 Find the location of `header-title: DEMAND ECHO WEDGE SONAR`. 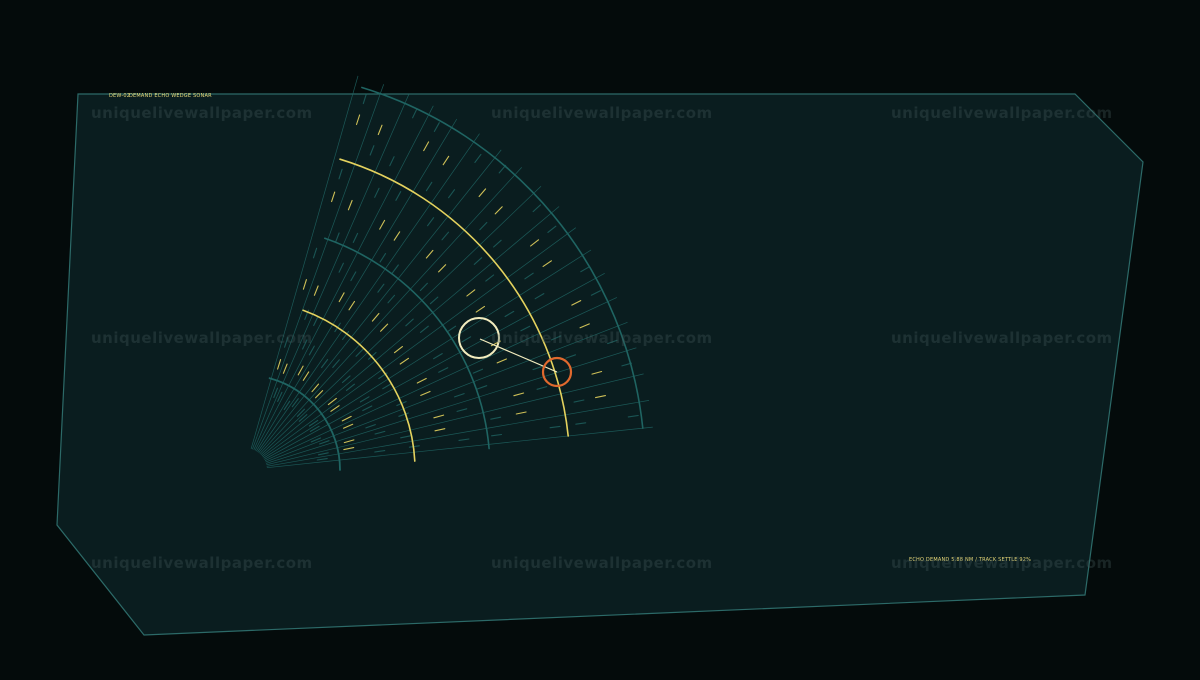

header-title: DEMAND ECHO WEDGE SONAR is located at coordinates (170, 96).